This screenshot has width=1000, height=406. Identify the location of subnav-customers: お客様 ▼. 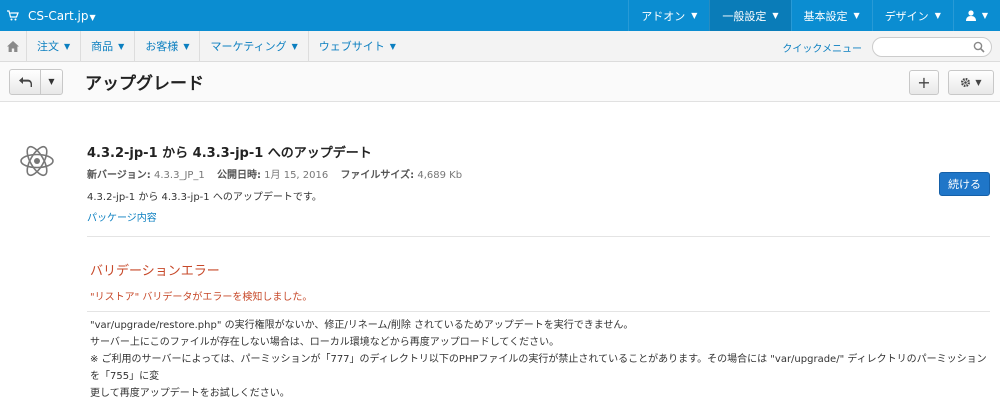
(168, 46).